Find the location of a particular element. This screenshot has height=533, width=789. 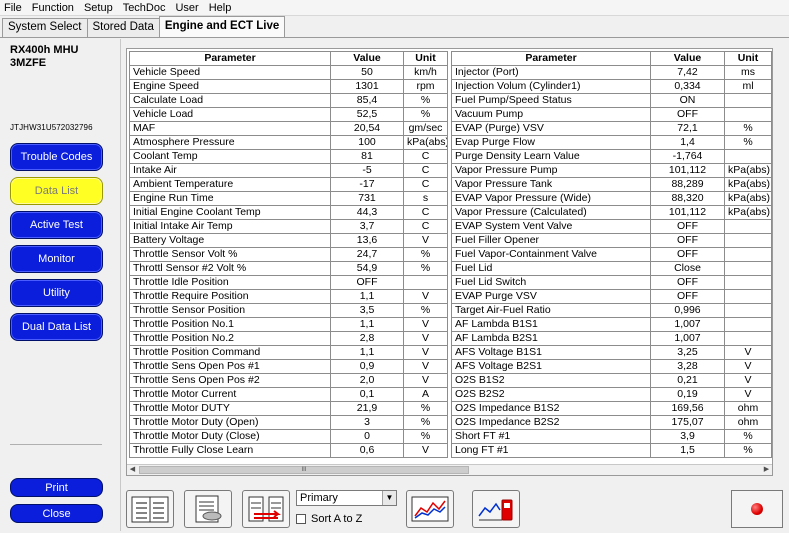

table-row: Target Air-Fuel Ratio 0,996 is located at coordinates (611, 310).